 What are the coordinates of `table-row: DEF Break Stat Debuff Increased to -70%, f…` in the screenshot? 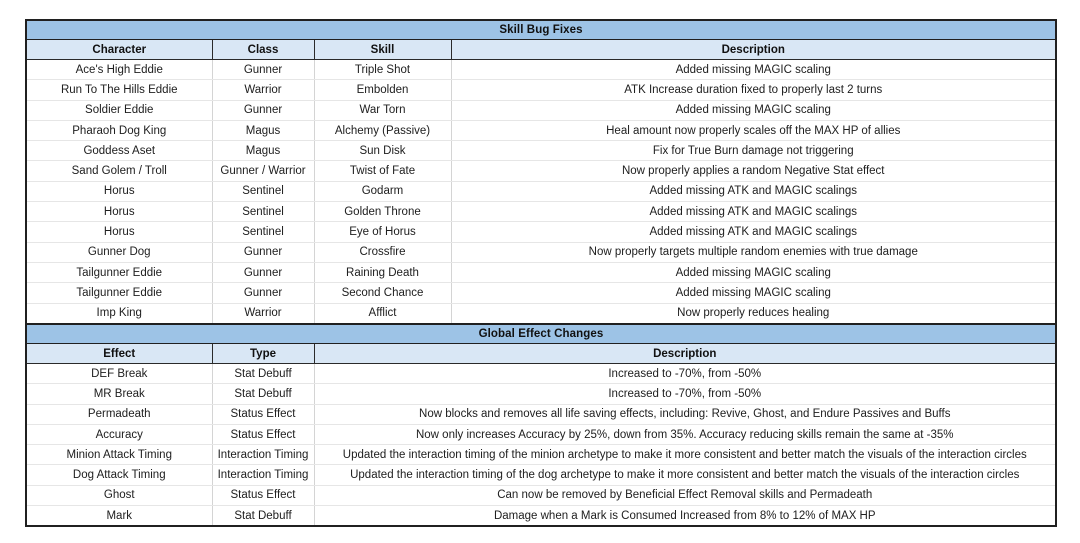 It's located at (541, 374).